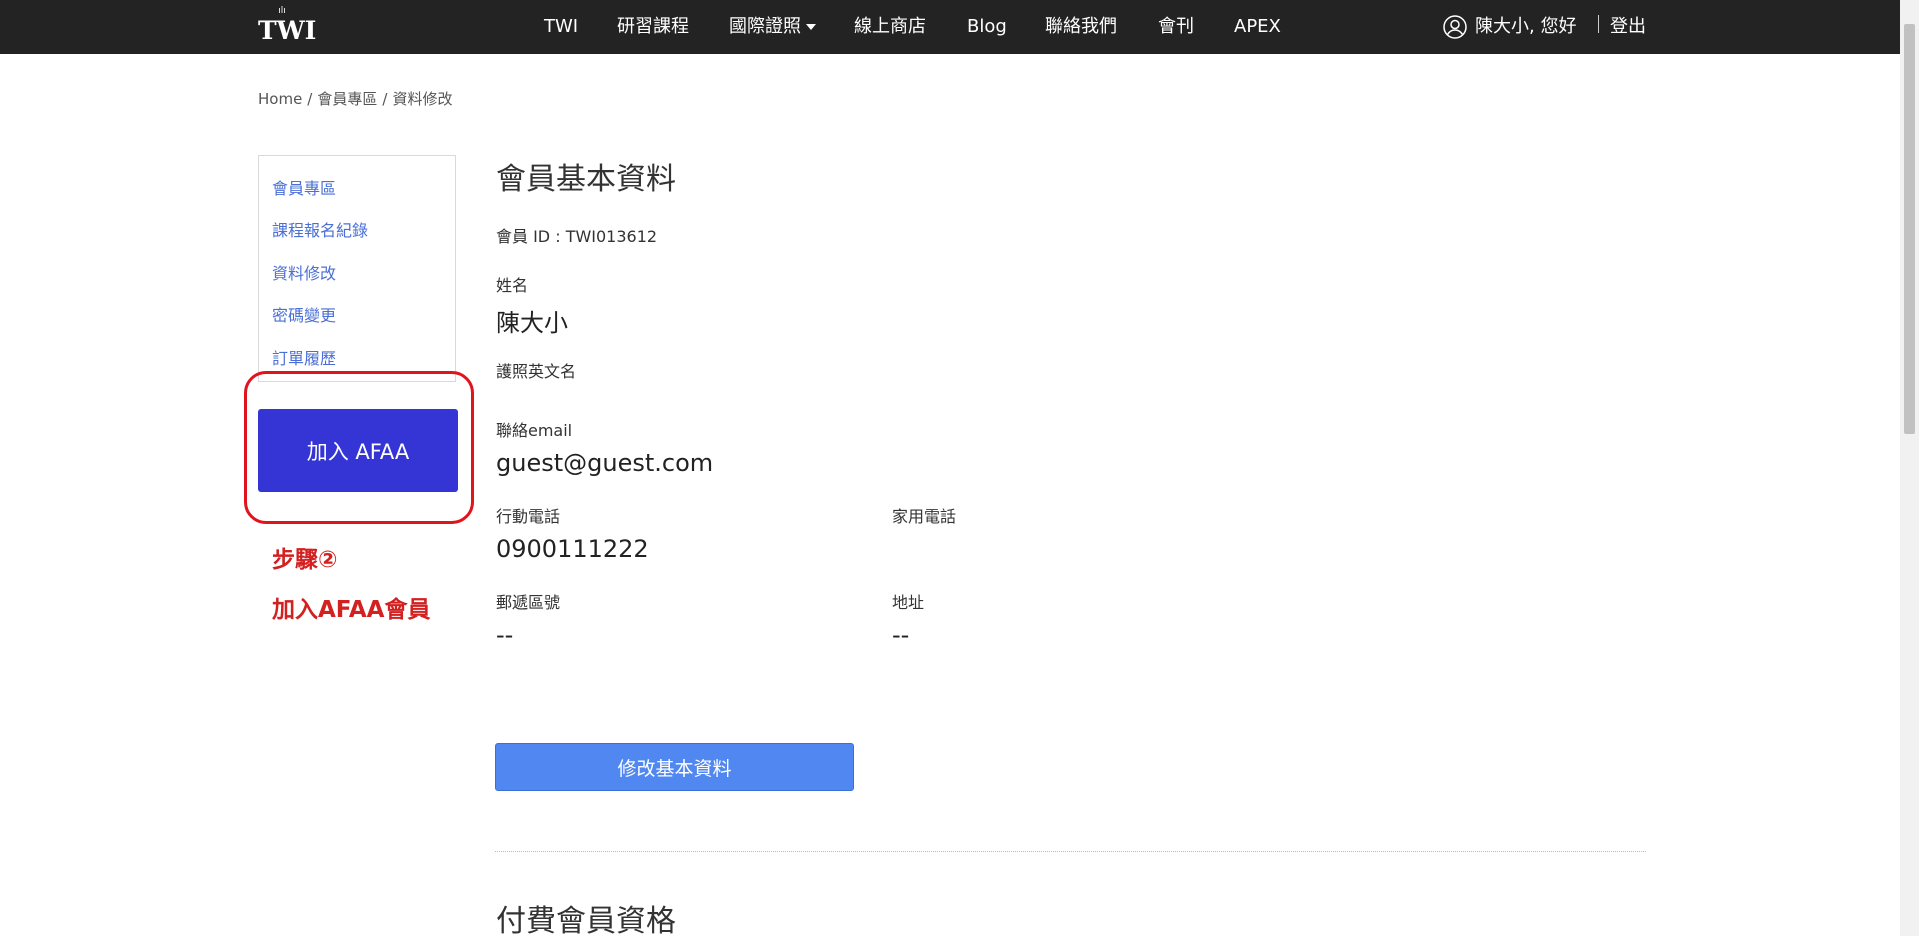 The image size is (1919, 940). Describe the element at coordinates (304, 187) in the screenshot. I see `sidebar-item-member-area: 會員專區` at that location.